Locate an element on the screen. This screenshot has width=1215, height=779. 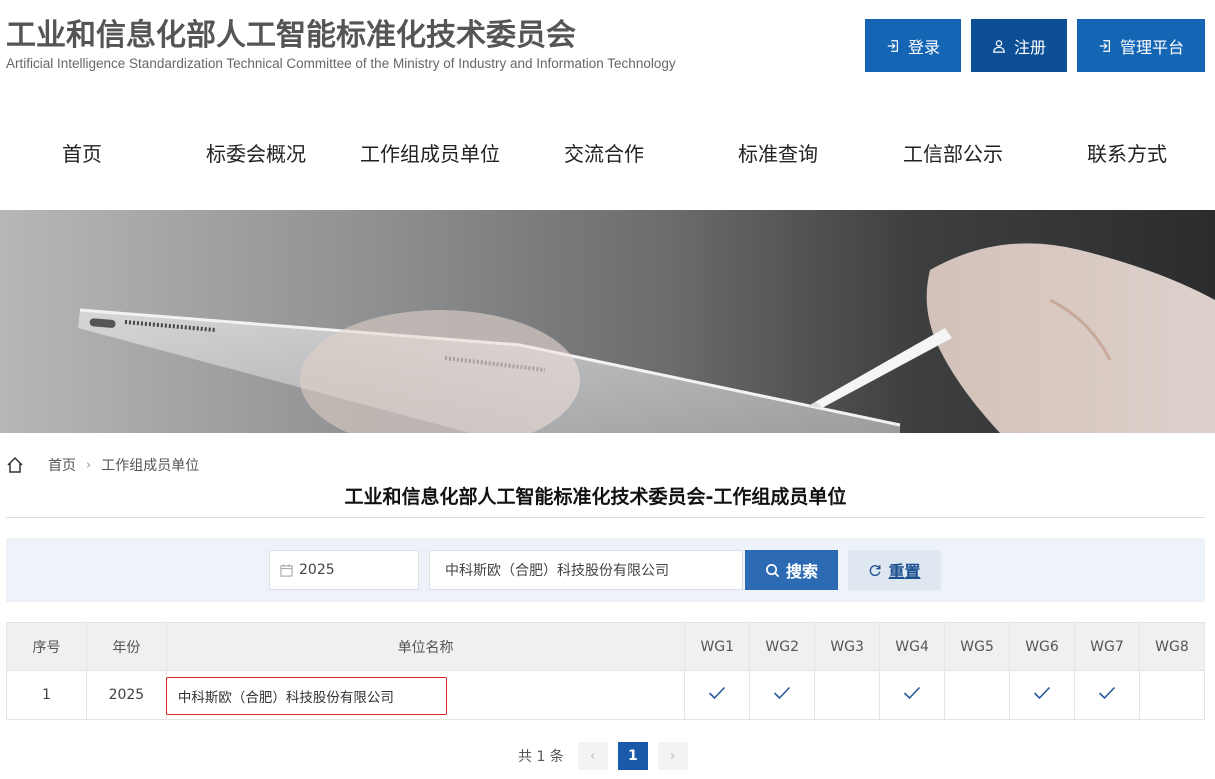
cell-wg1 is located at coordinates (717, 695).